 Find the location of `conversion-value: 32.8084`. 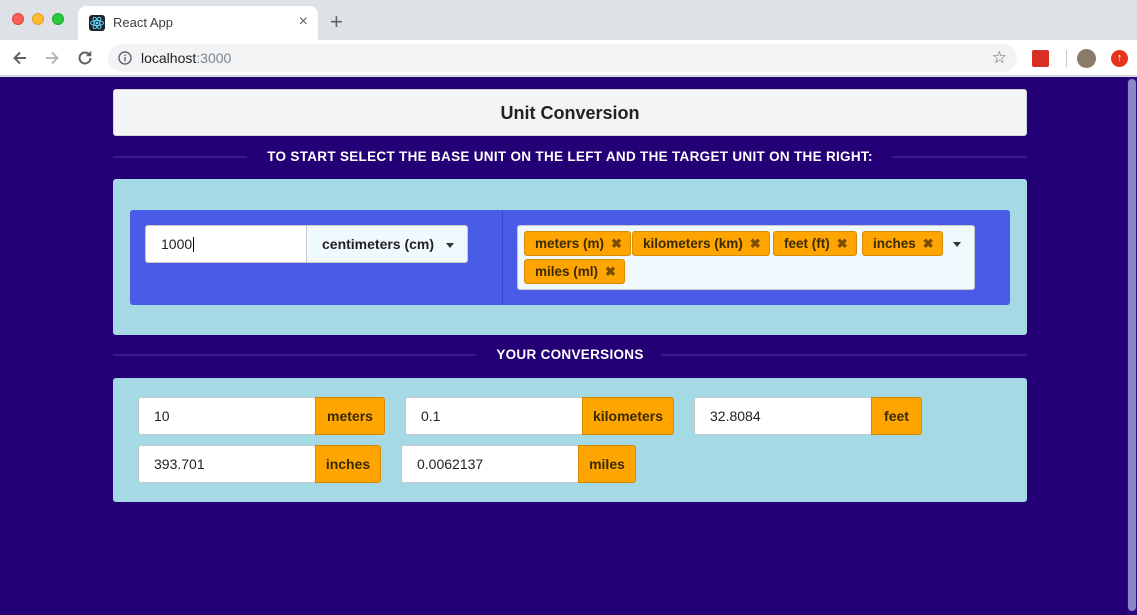

conversion-value: 32.8084 is located at coordinates (783, 416).